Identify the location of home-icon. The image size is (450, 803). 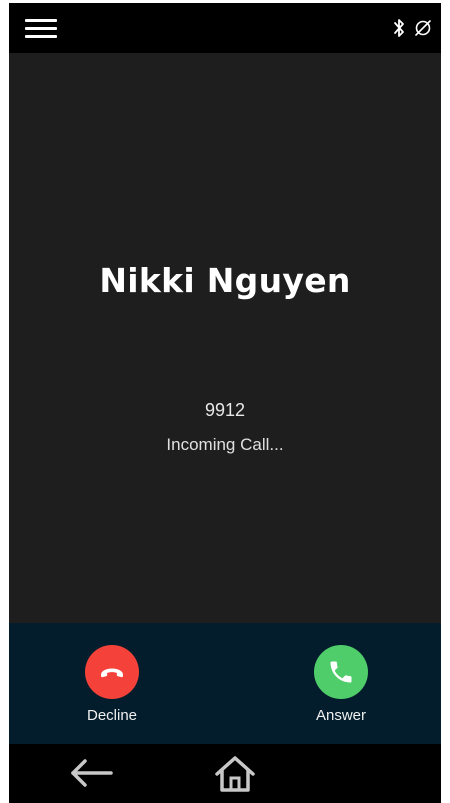
(235, 774).